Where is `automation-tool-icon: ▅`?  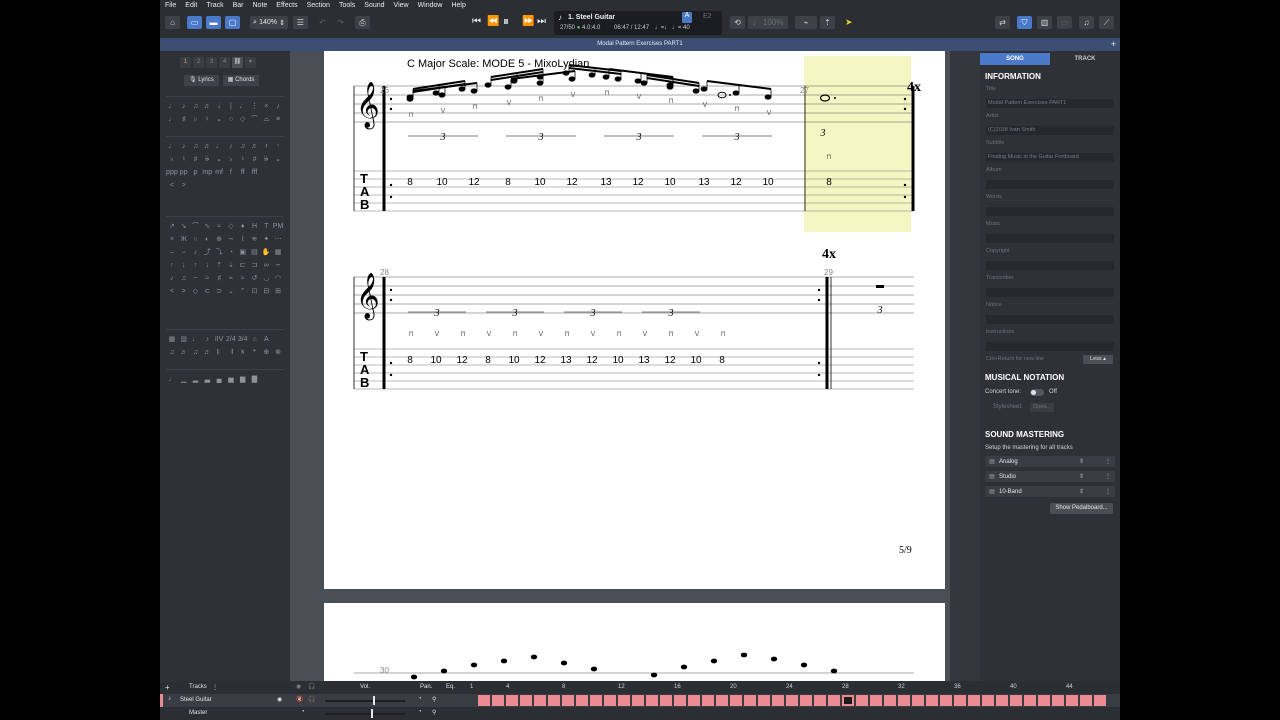 automation-tool-icon: ▅ is located at coordinates (231, 379).